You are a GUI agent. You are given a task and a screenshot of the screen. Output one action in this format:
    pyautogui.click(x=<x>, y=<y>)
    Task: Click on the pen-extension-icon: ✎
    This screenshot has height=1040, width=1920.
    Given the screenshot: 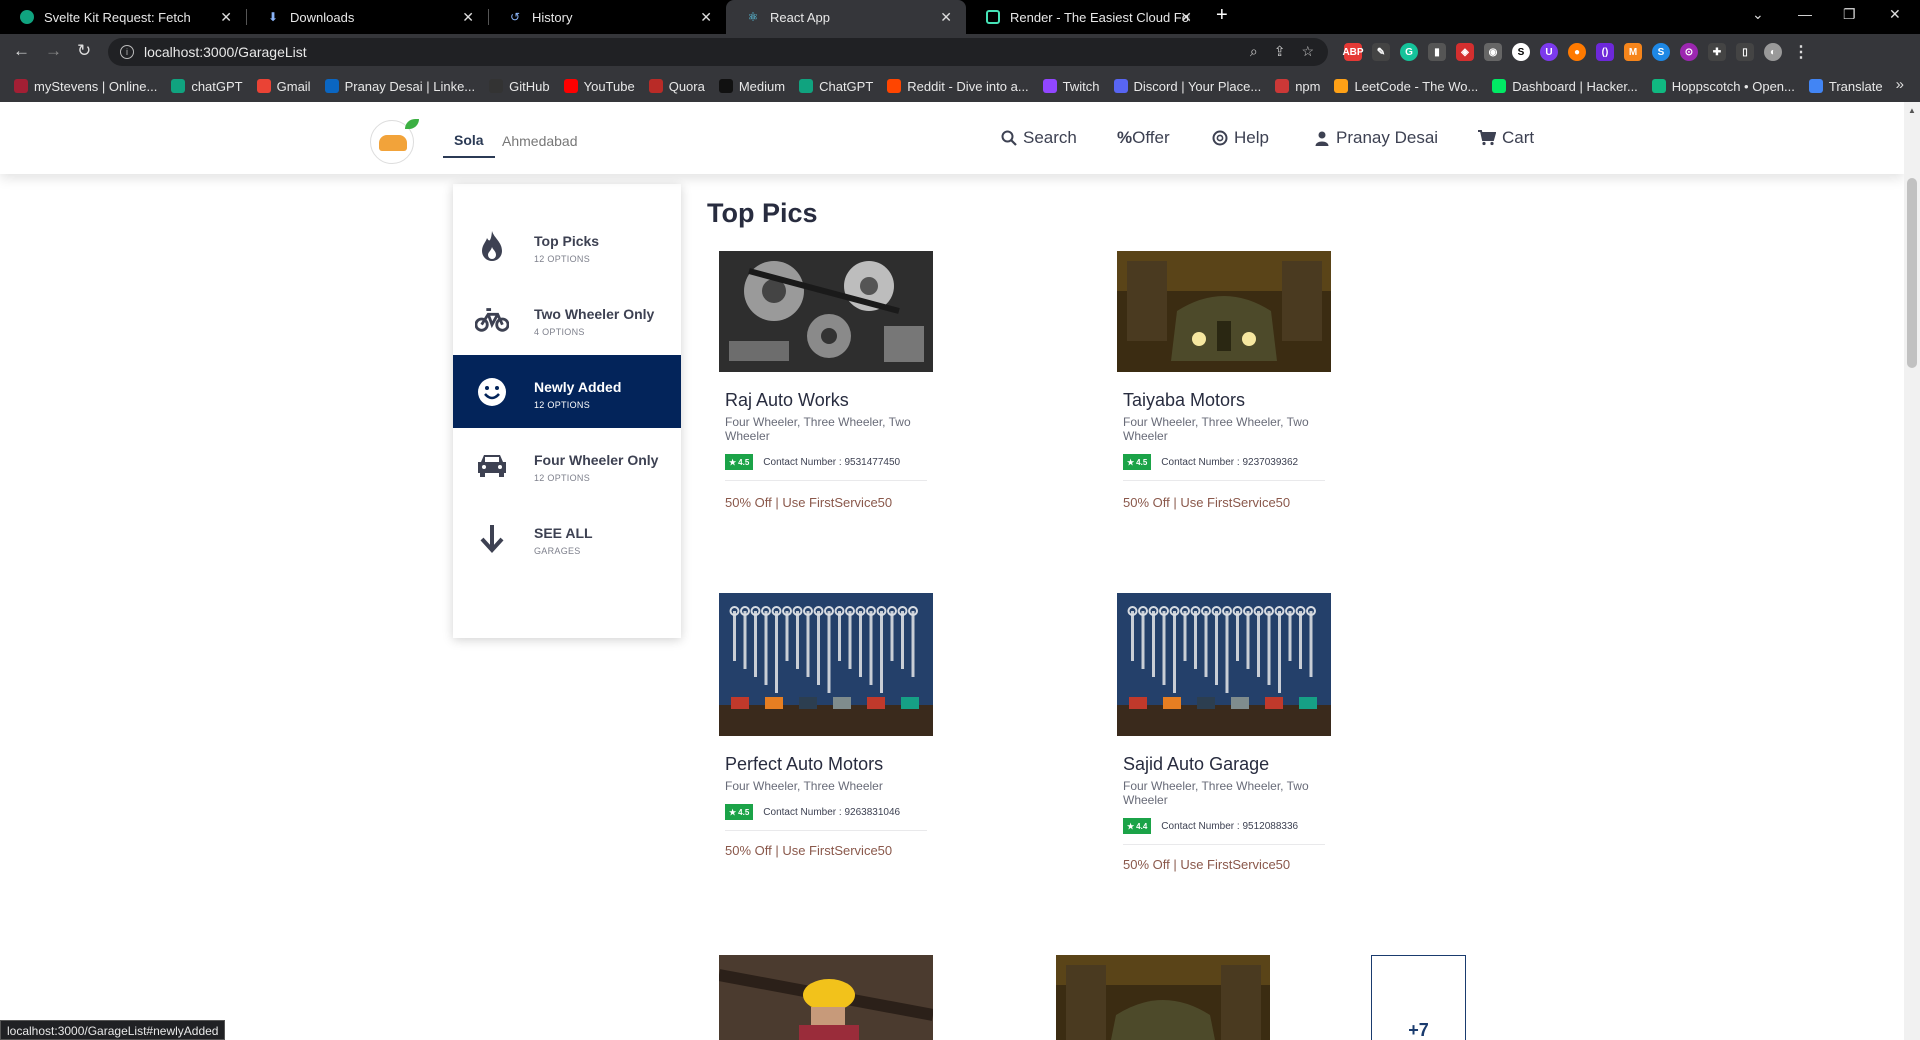 What is the action you would take?
    pyautogui.click(x=1381, y=52)
    